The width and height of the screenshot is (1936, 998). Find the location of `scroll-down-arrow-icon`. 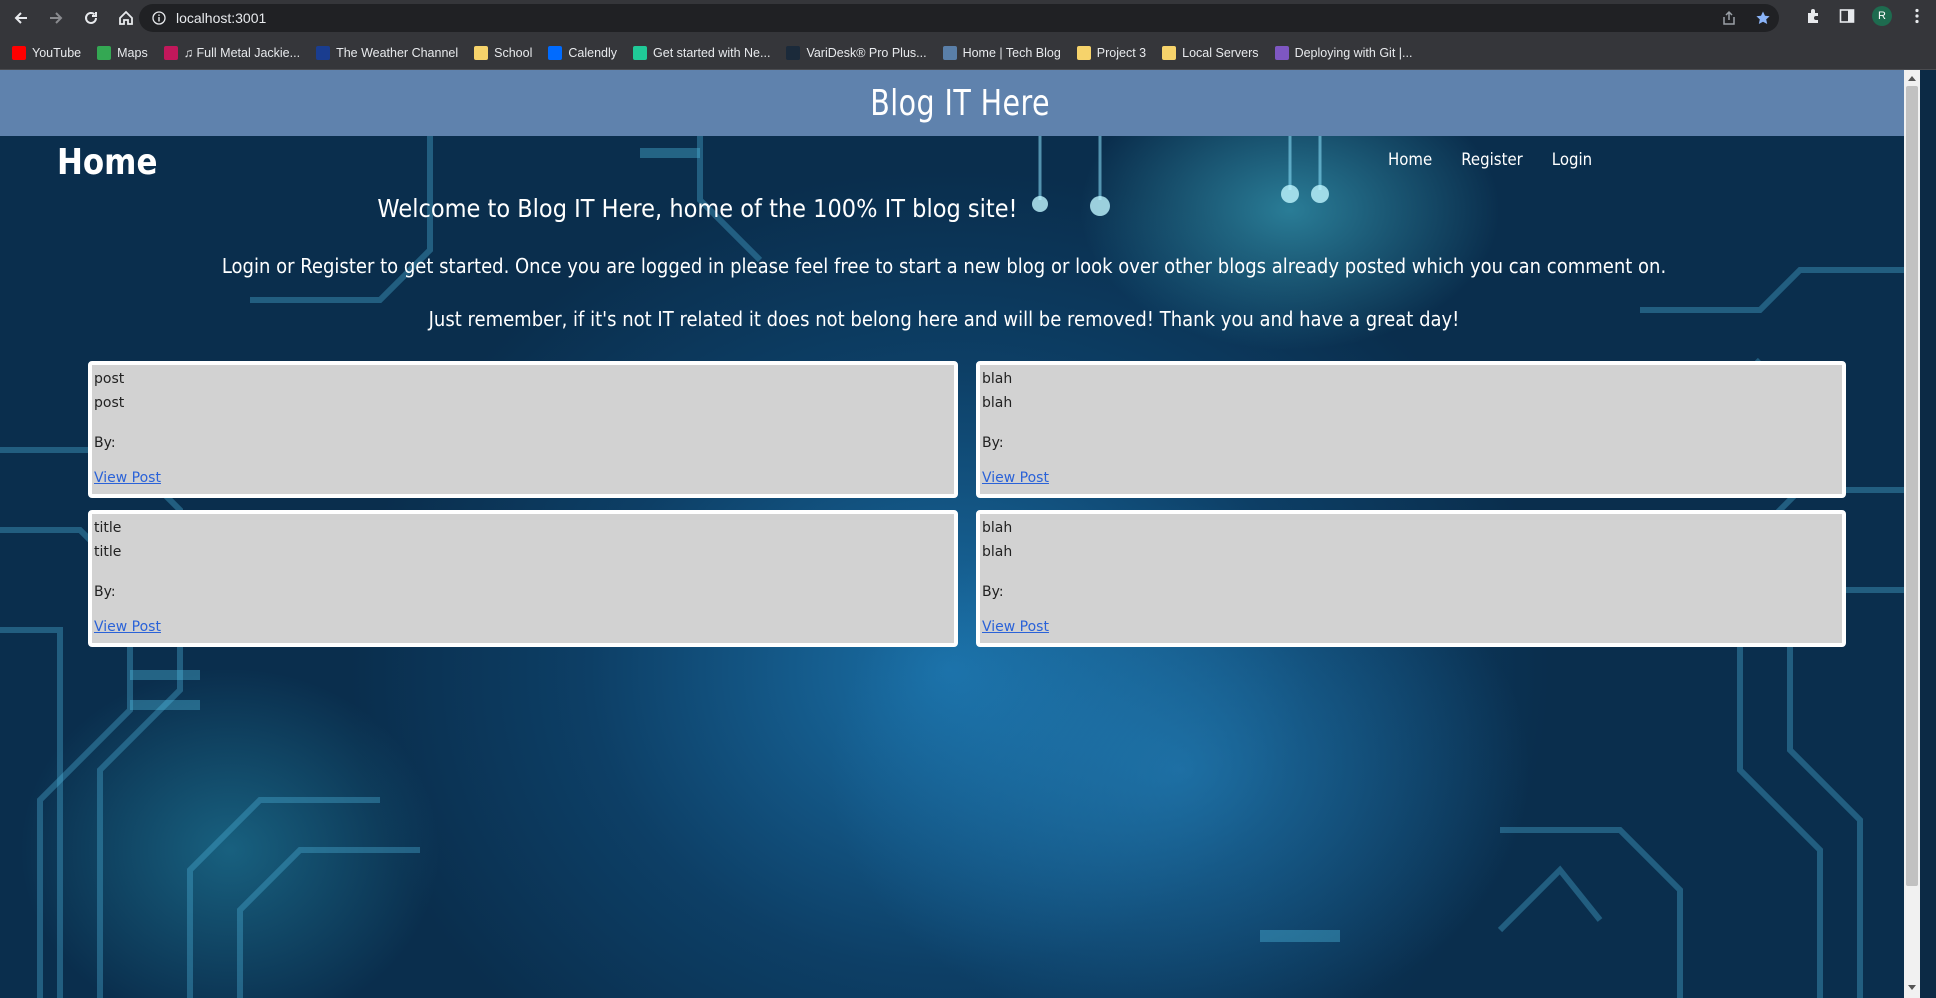

scroll-down-arrow-icon is located at coordinates (1912, 988).